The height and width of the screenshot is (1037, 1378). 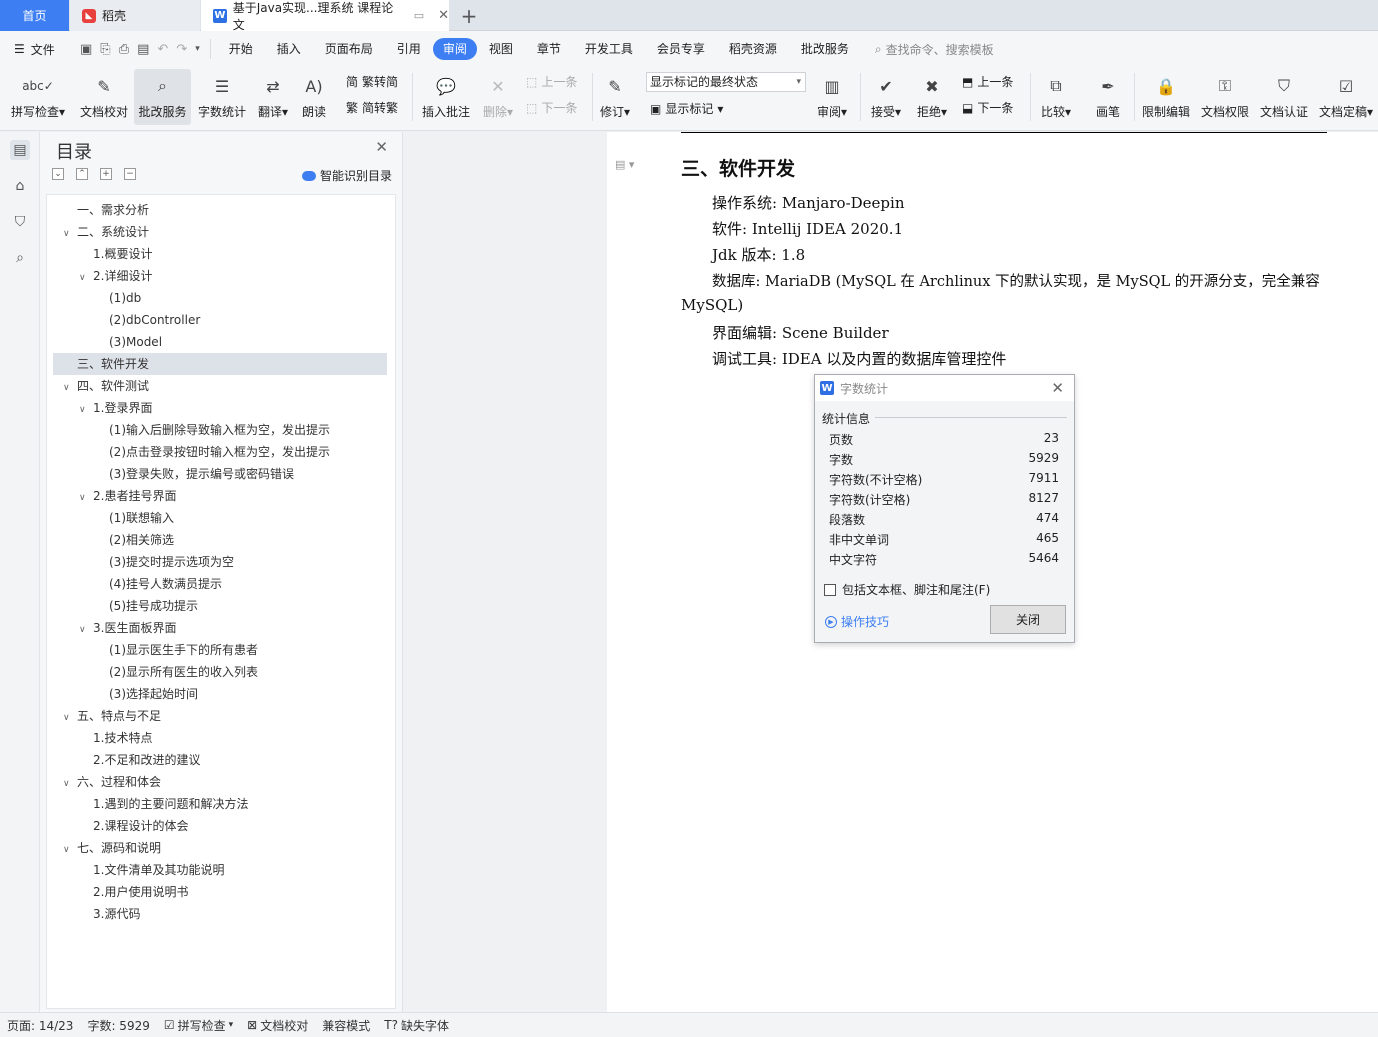 I want to click on toc-item: ∨ 七、源码和说明, so click(x=217, y=848).